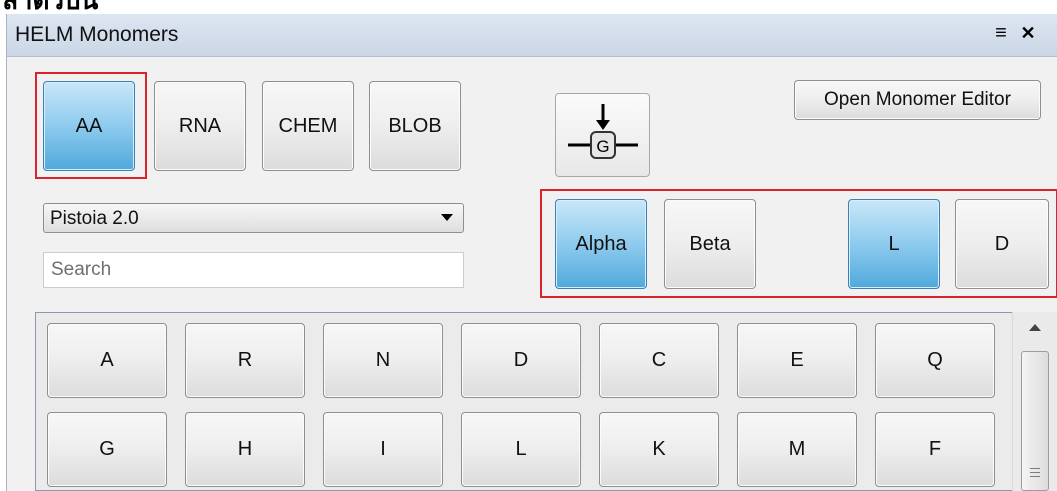 The height and width of the screenshot is (491, 1057). What do you see at coordinates (659, 449) in the screenshot?
I see `monomer-button: K` at bounding box center [659, 449].